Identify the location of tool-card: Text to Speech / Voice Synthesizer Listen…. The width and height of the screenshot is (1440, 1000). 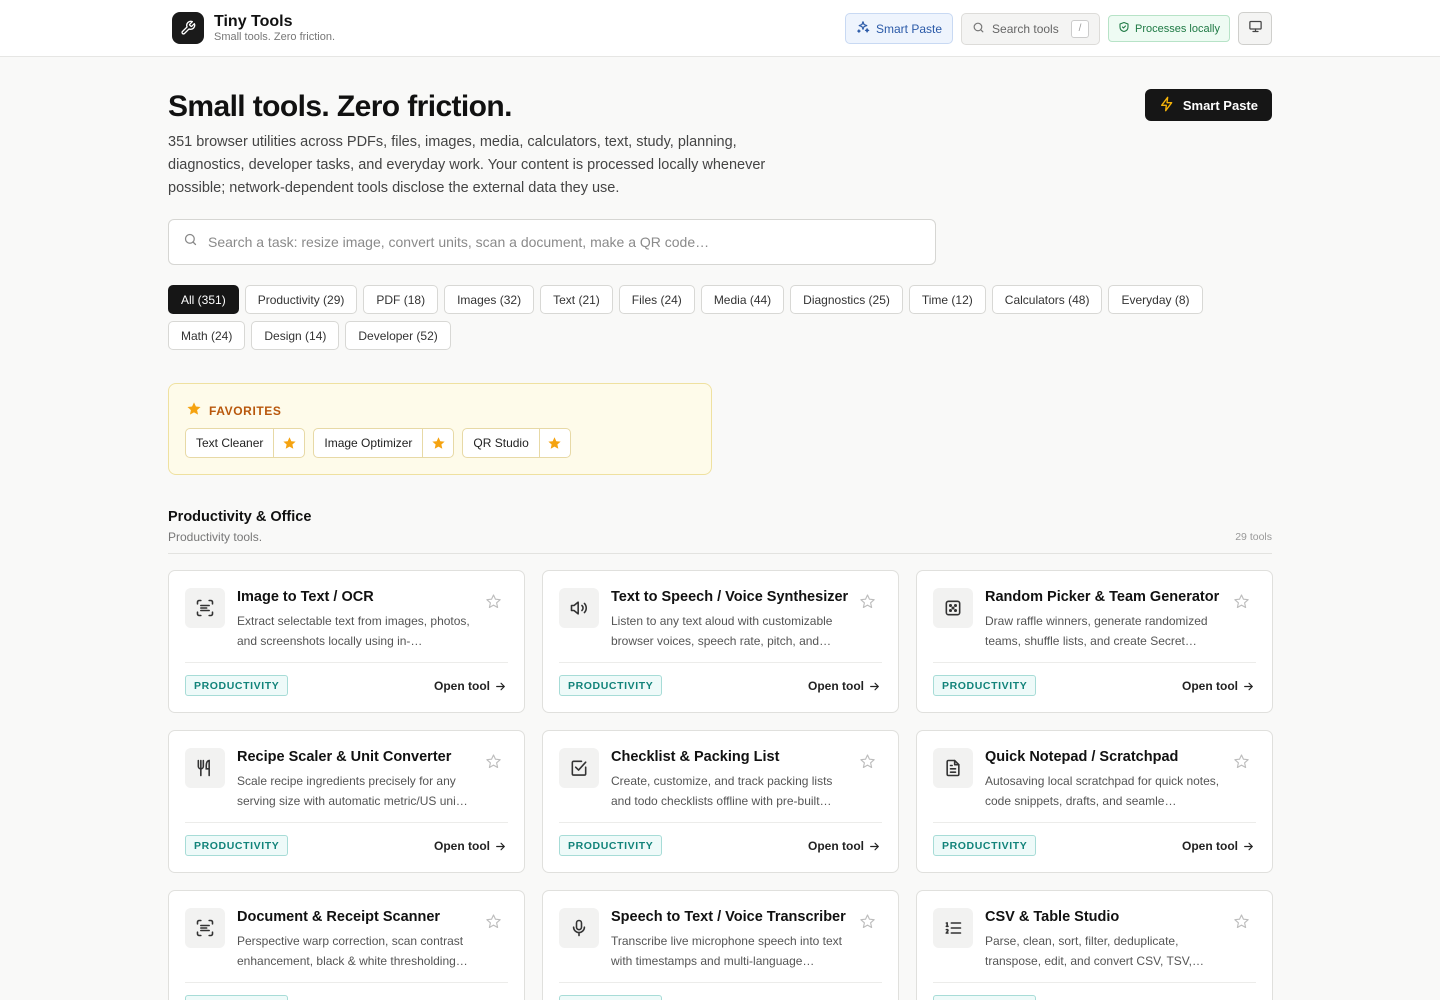
(720, 641).